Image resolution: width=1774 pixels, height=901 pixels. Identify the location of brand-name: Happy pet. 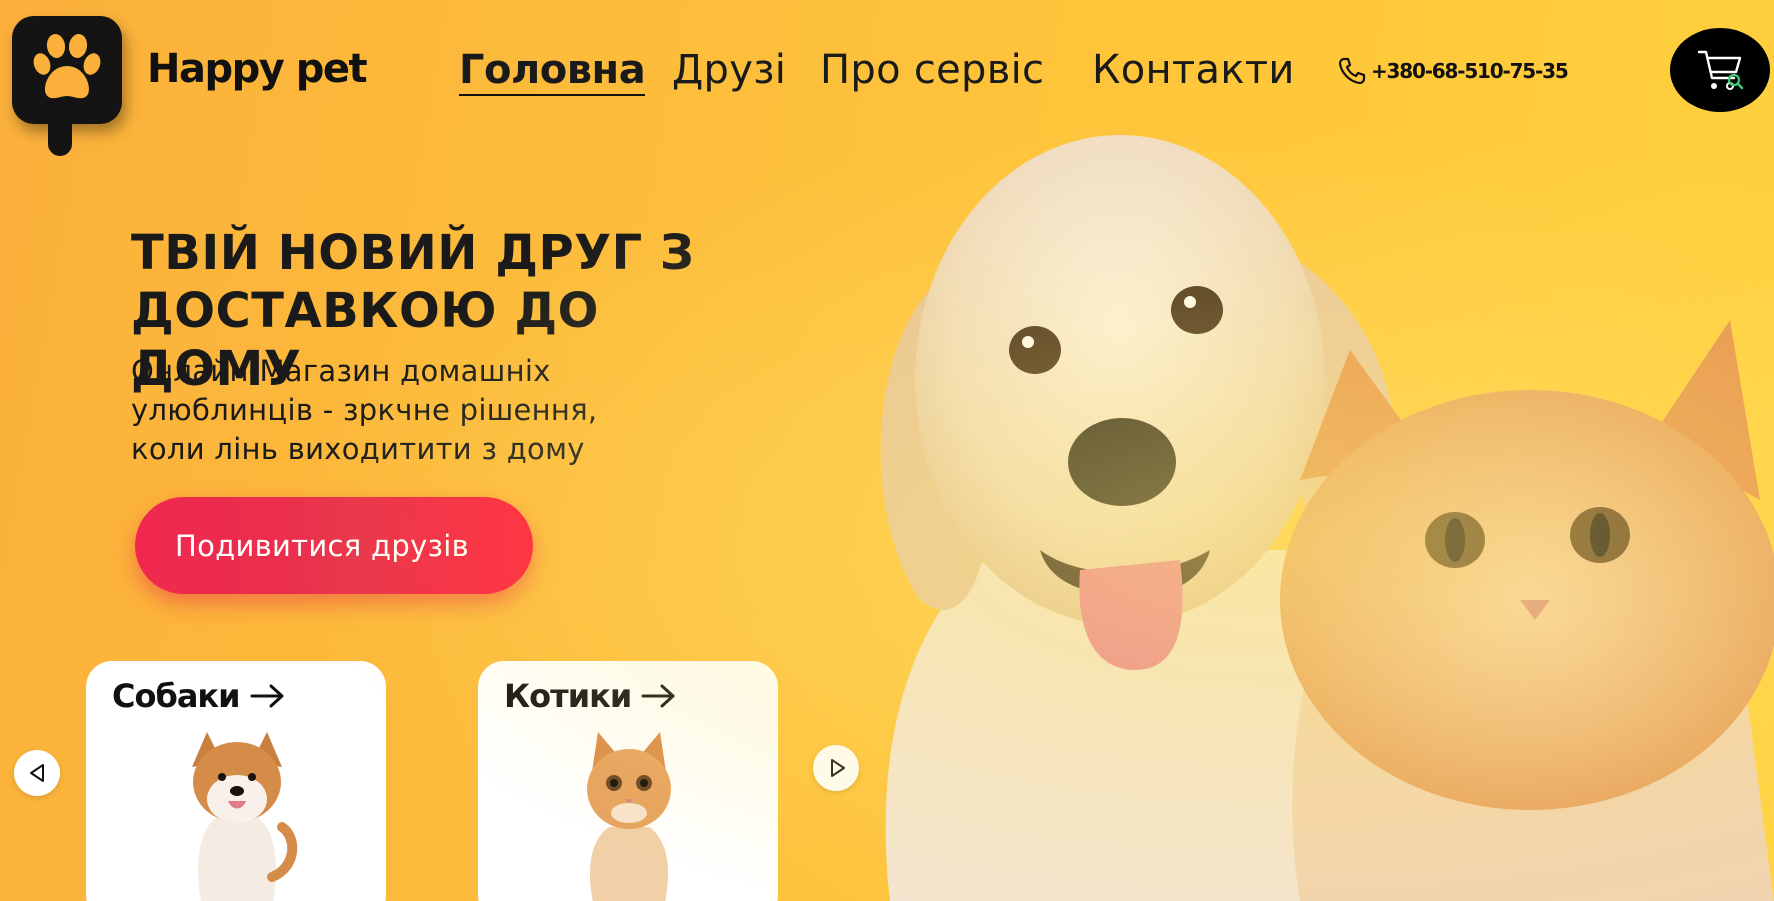
(257, 69).